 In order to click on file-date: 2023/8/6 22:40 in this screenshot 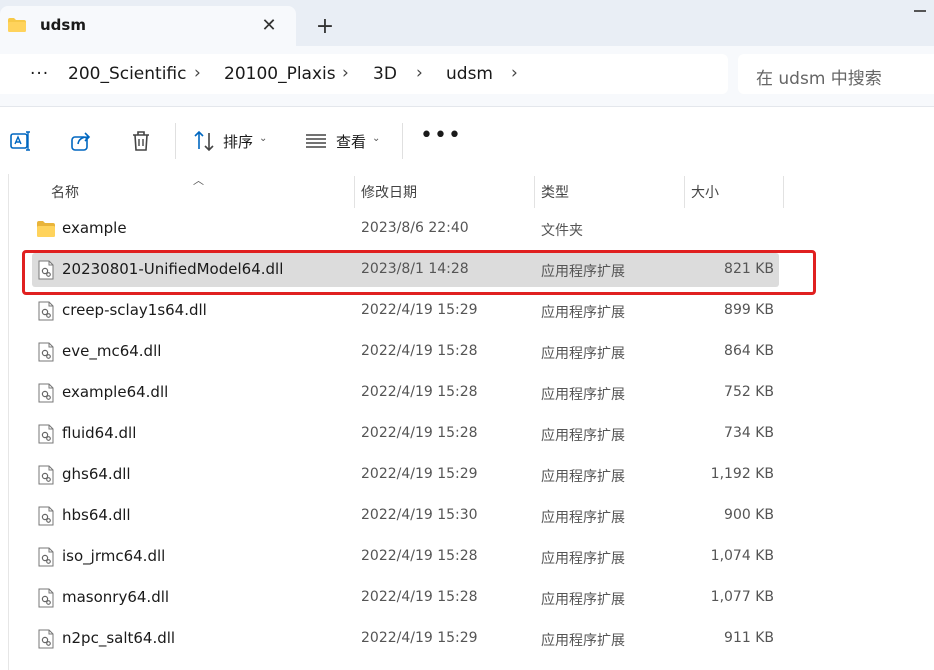, I will do `click(415, 228)`.